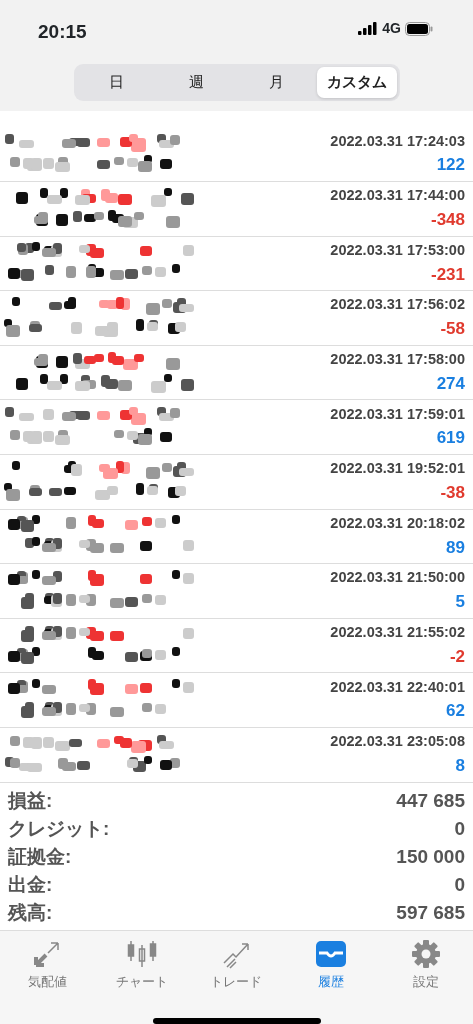  Describe the element at coordinates (47, 961) in the screenshot. I see `tab-bar-item: 気配値` at that location.